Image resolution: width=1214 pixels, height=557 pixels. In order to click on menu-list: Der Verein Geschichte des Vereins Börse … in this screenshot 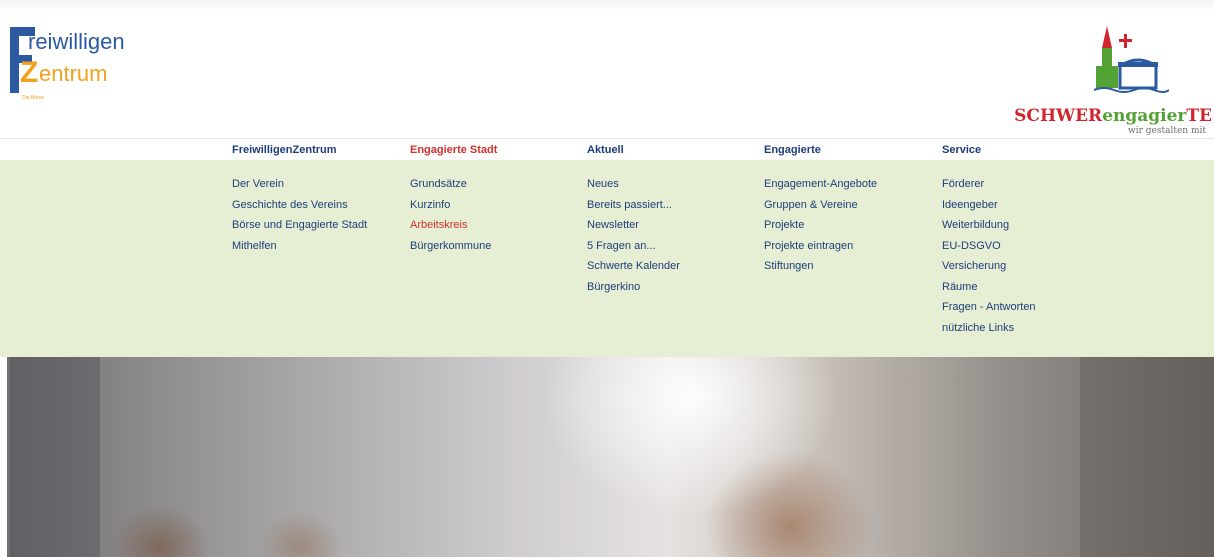, I will do `click(317, 215)`.